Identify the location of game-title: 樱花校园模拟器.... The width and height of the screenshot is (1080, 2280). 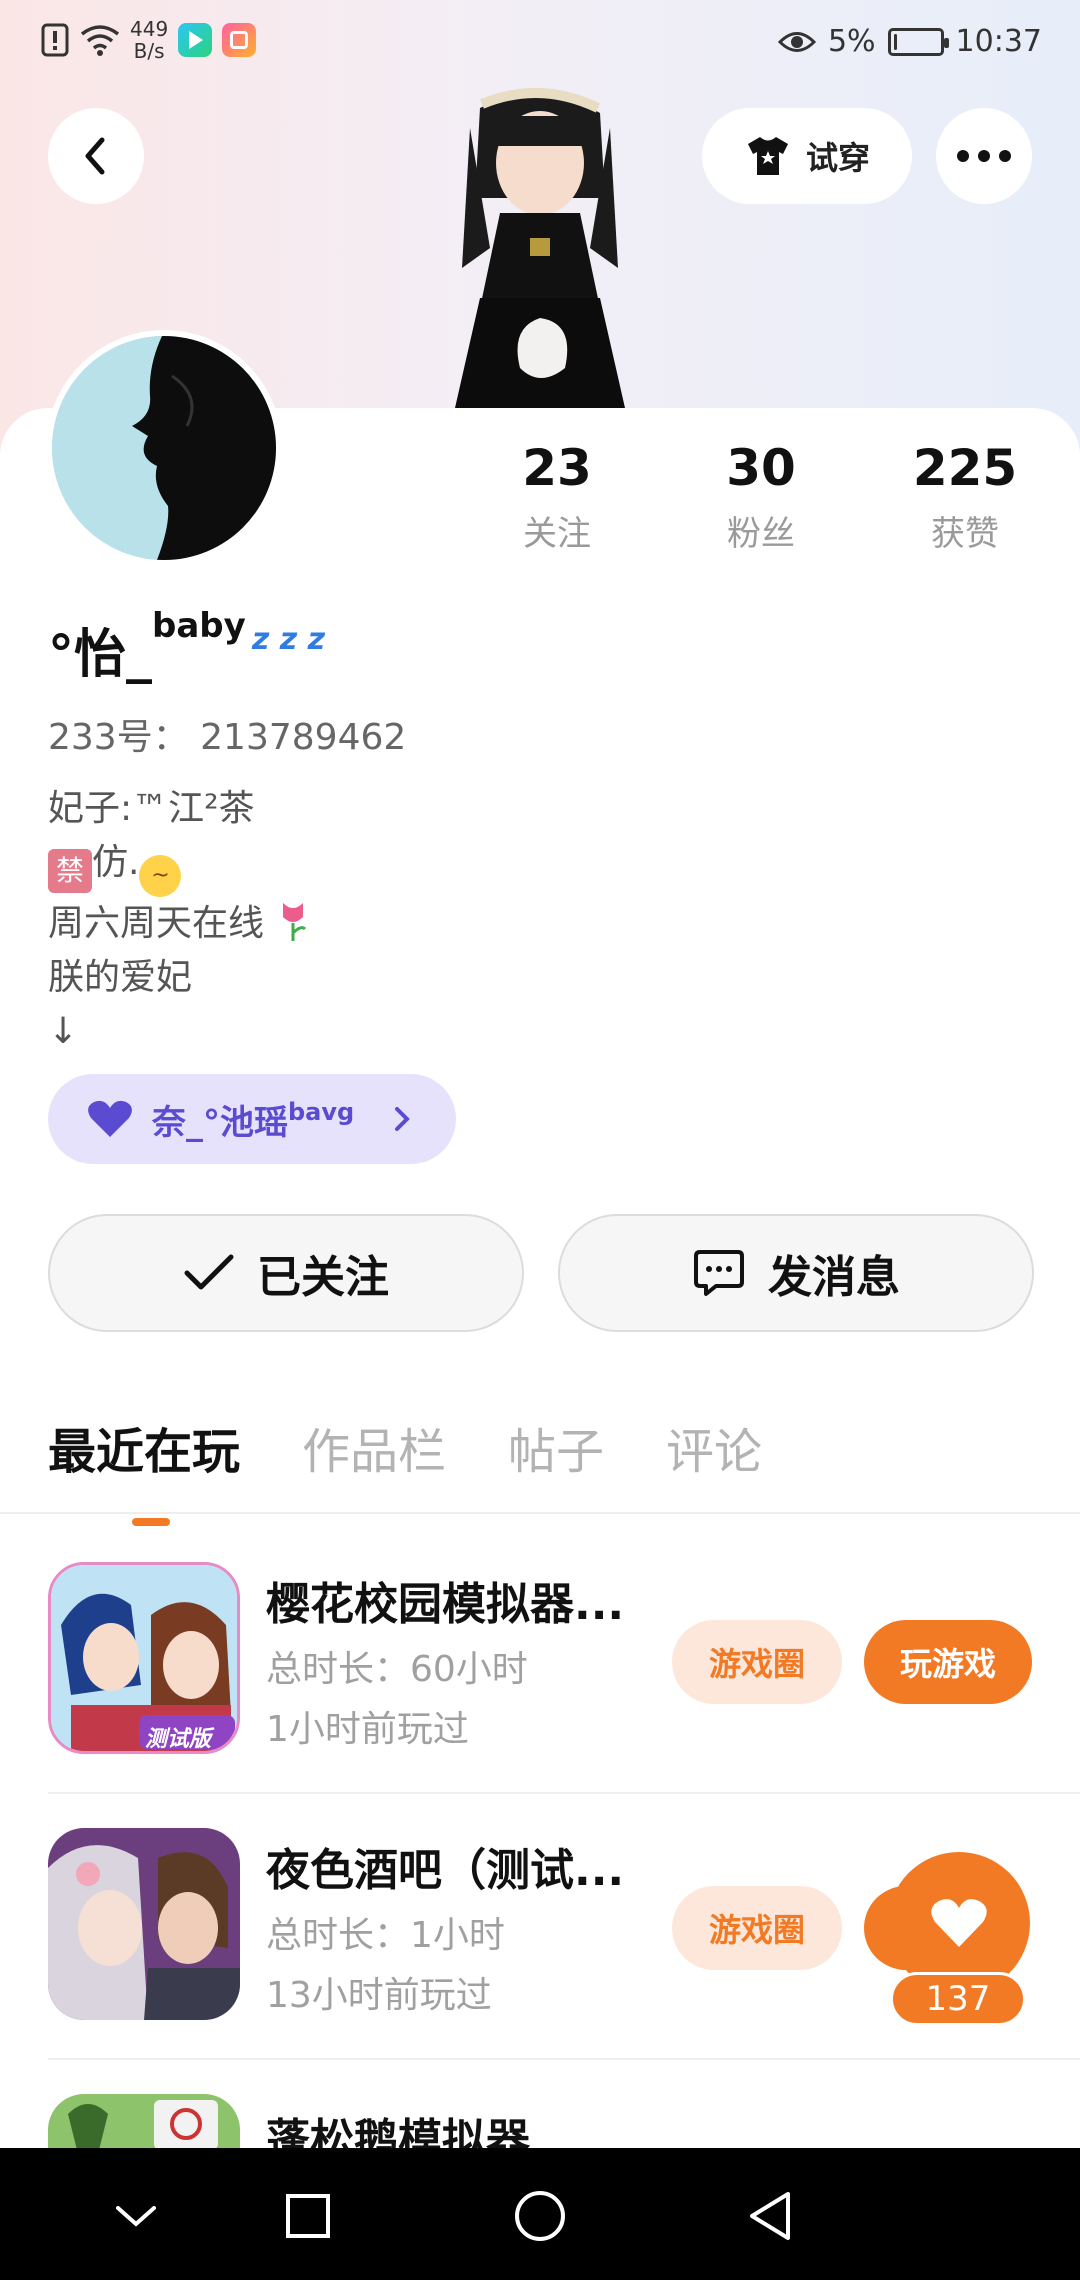
(445, 1604).